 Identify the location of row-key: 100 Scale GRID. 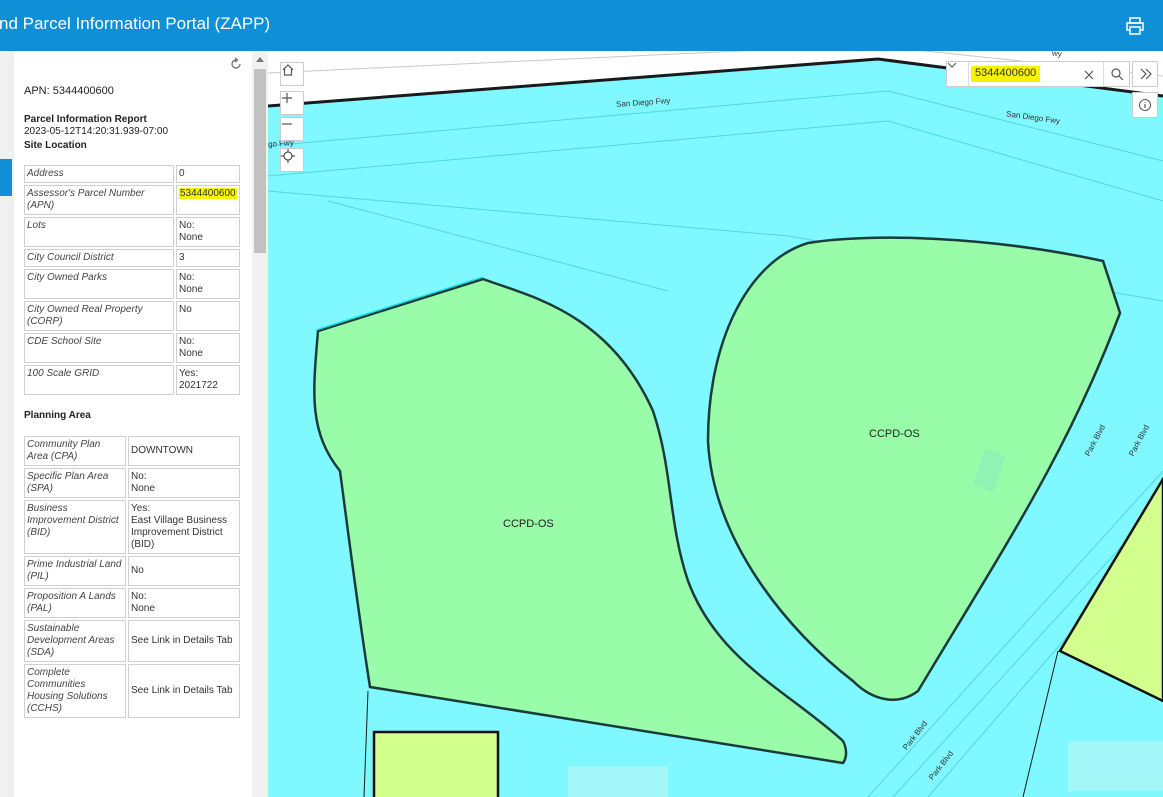
(99, 380).